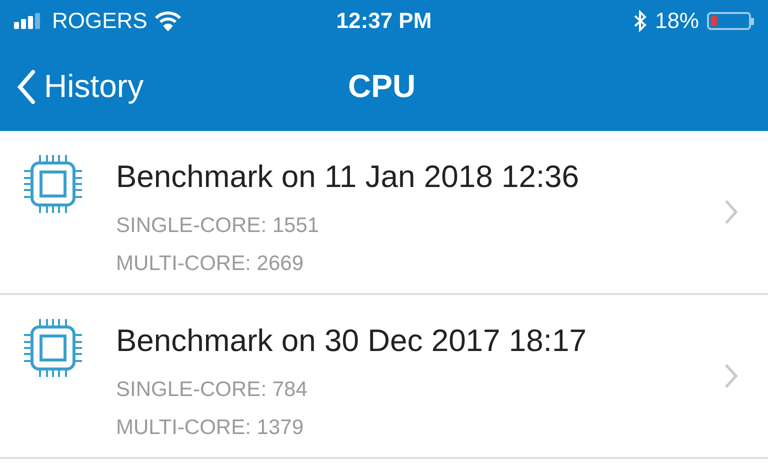 This screenshot has width=768, height=469. I want to click on bluetooth-icon, so click(639, 21).